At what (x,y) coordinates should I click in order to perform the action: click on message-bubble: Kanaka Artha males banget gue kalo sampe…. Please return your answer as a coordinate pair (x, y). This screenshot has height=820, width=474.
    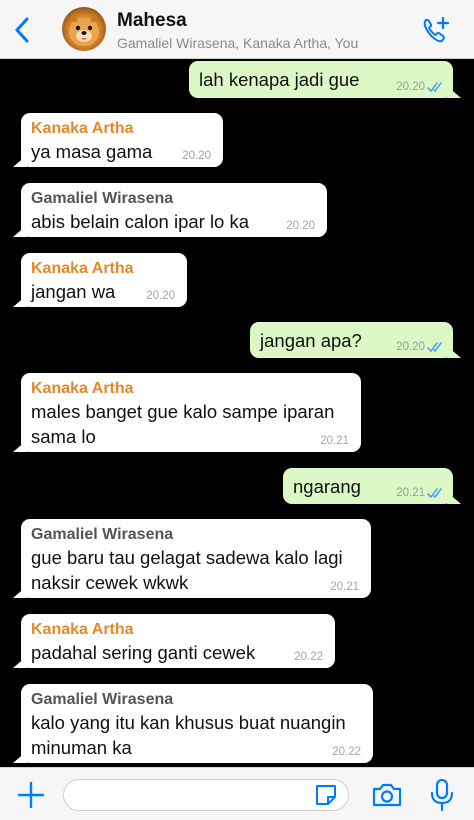
    Looking at the image, I should click on (187, 412).